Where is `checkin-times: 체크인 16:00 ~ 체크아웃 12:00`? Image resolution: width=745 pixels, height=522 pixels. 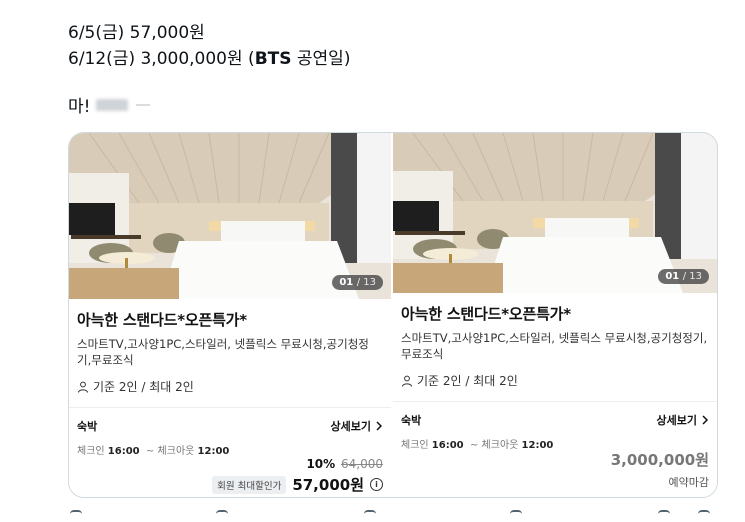 checkin-times: 체크인 16:00 ~ 체크아웃 12:00 is located at coordinates (153, 451).